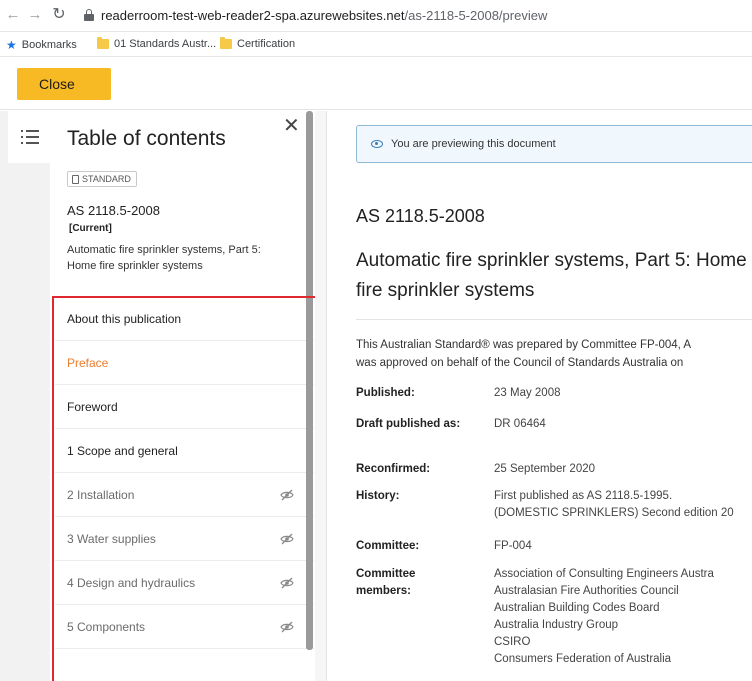  What do you see at coordinates (385, 393) in the screenshot?
I see `meta-label: Published:` at bounding box center [385, 393].